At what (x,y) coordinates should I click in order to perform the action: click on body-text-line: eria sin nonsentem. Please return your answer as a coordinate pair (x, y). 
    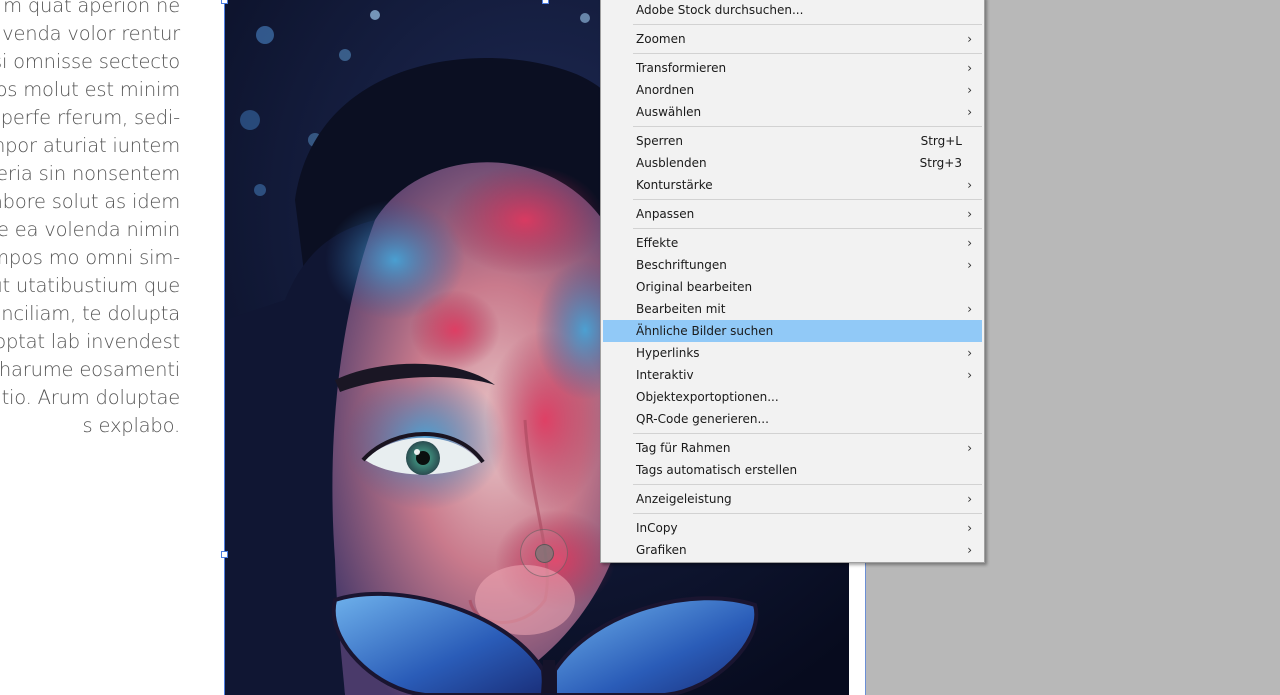
    Looking at the image, I should click on (90, 173).